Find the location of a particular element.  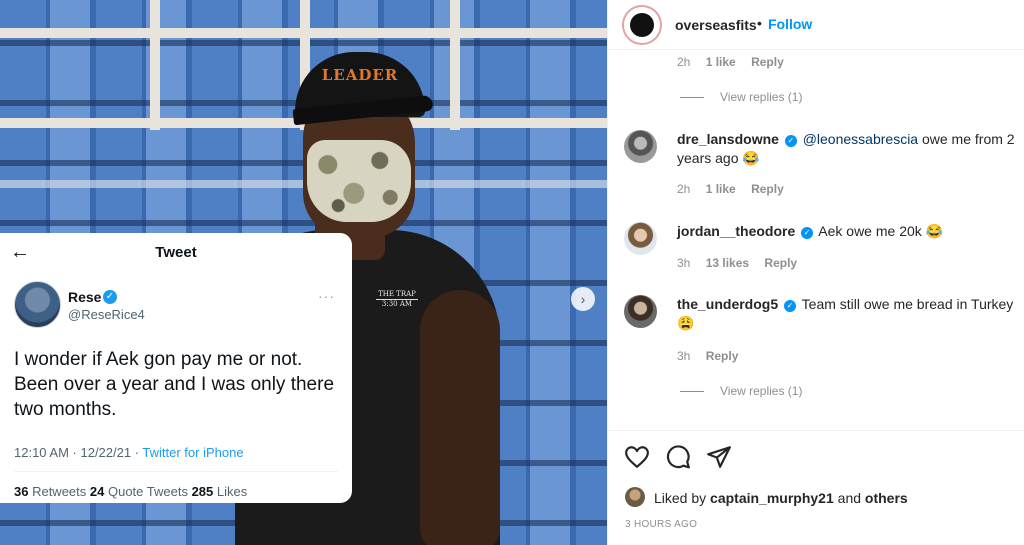

post-header: overseasfits • Follow is located at coordinates (816, 25).